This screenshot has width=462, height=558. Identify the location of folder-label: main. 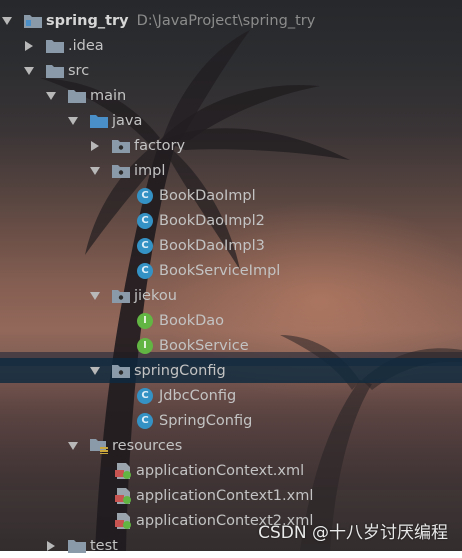
(108, 95).